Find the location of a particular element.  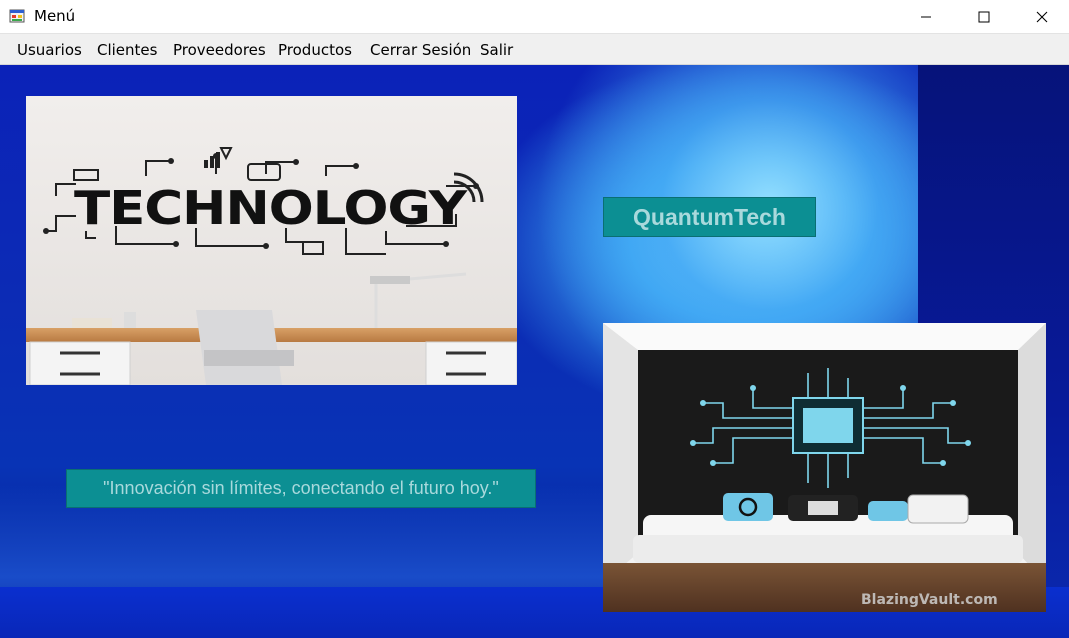

title-bar: Menú is located at coordinates (534, 16).